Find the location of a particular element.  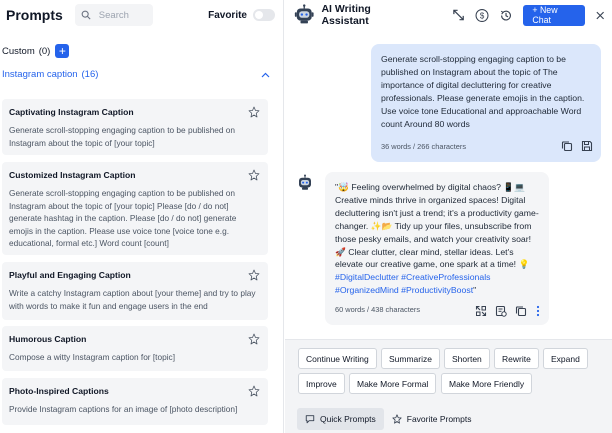

new-chat-button: + New Chat is located at coordinates (554, 15).